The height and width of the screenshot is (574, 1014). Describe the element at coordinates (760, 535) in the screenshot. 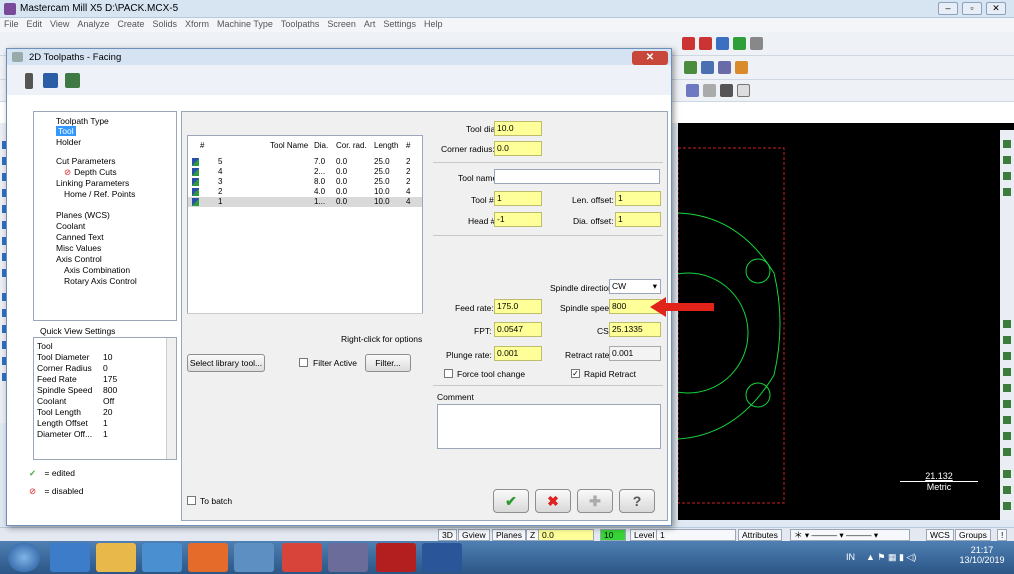

I see `attributes-button: Attributes` at that location.